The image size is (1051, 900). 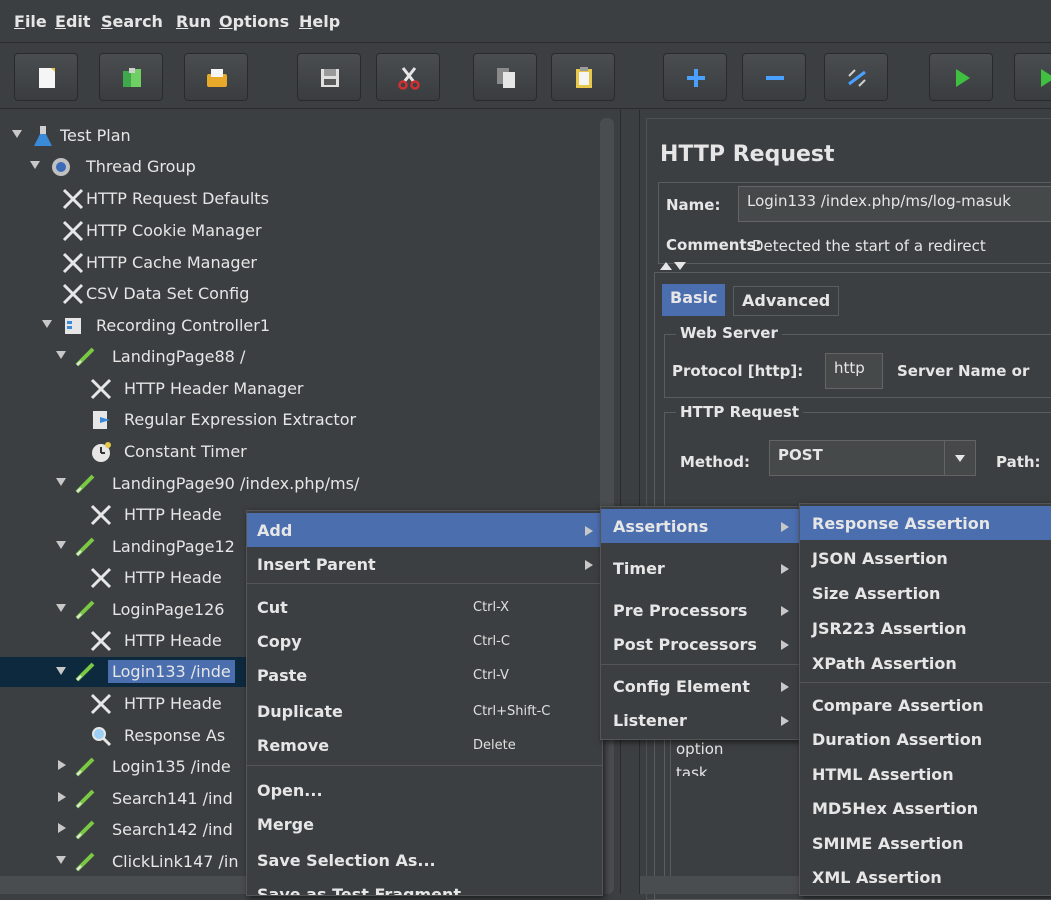 I want to click on menu-item-insert-parent: Insert Parent, so click(x=424, y=564).